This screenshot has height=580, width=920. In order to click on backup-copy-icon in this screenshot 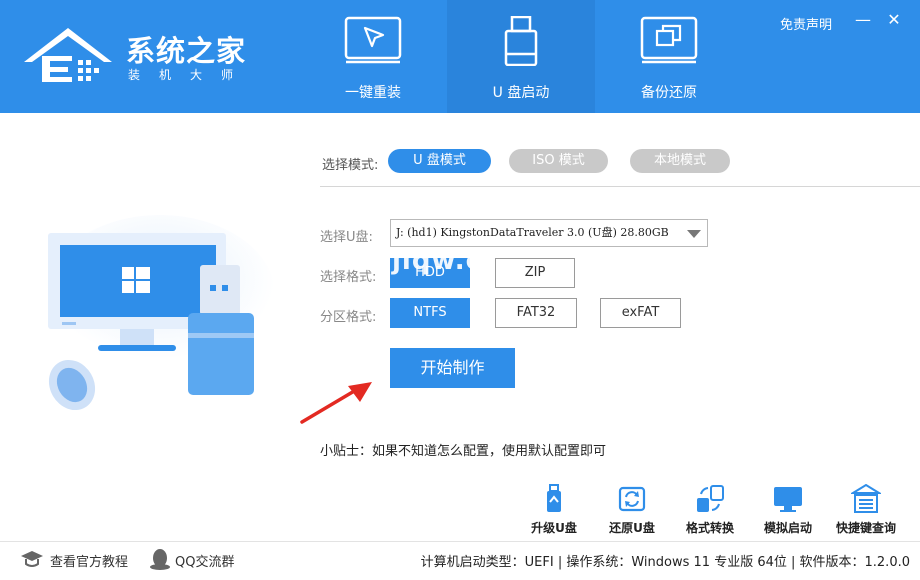, I will do `click(669, 40)`.